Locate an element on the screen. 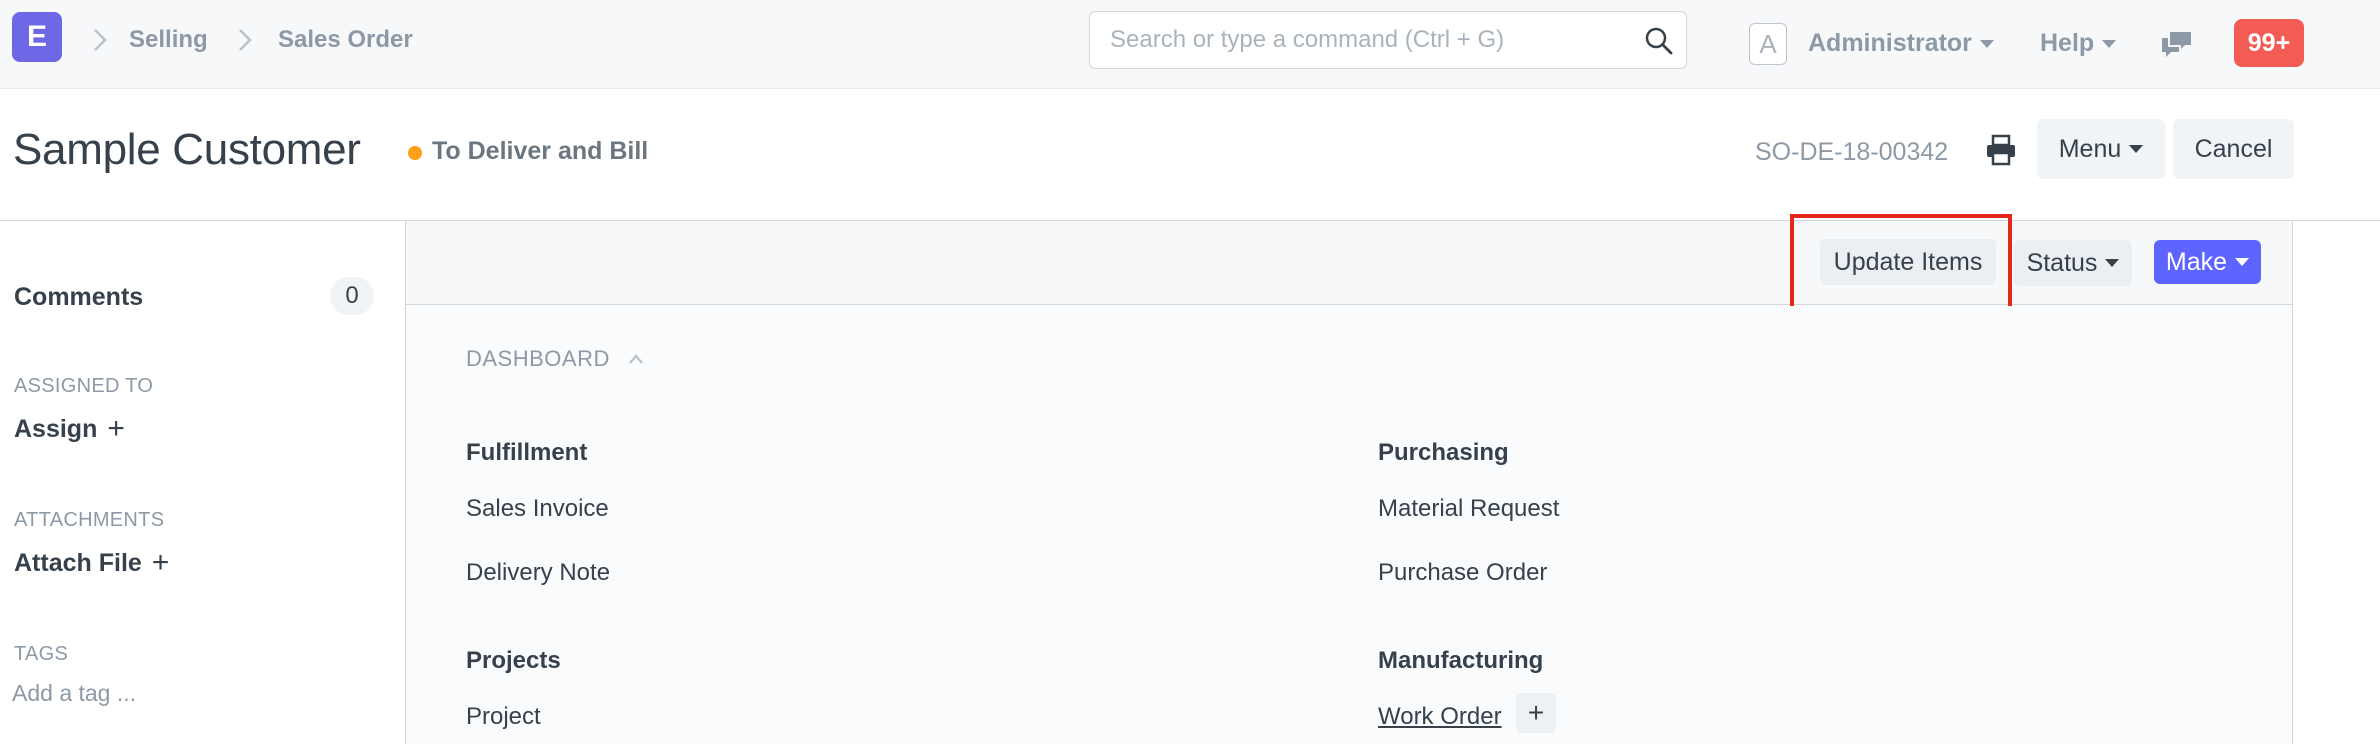 The image size is (2380, 744). group-title-projects: Projects is located at coordinates (513, 660).